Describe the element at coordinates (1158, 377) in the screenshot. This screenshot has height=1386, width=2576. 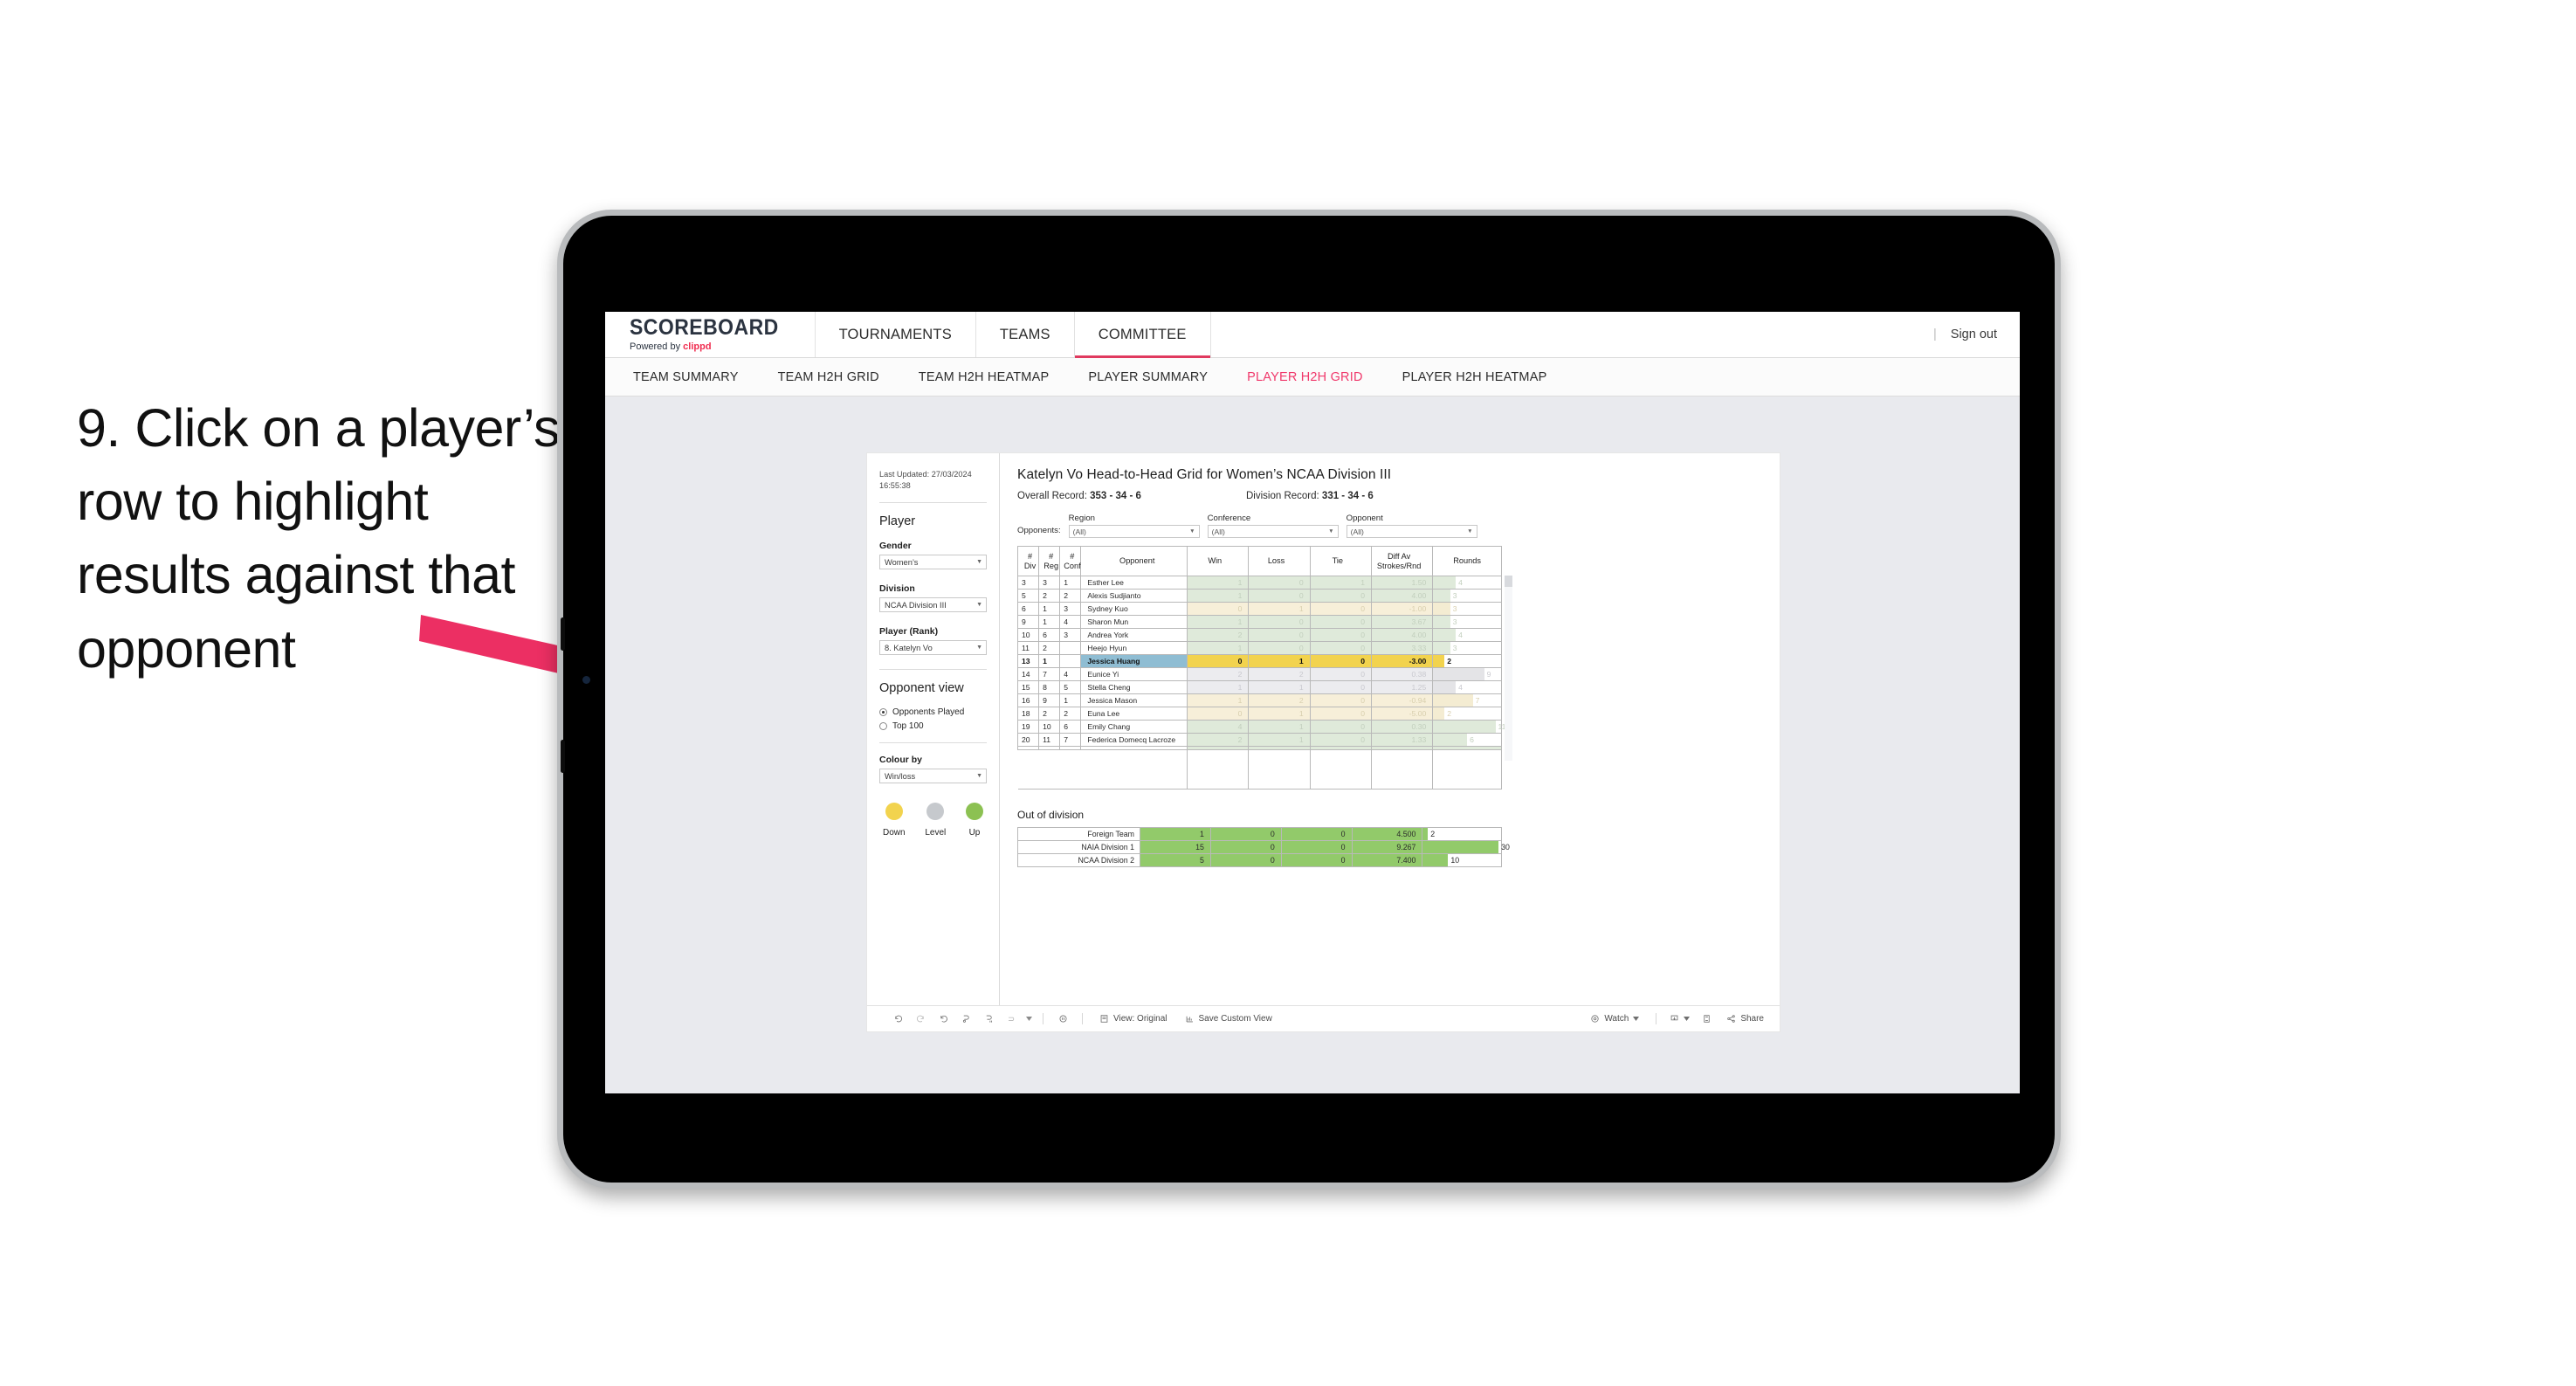
I see `tab-player-summary: PLAYER SUMMARY` at that location.